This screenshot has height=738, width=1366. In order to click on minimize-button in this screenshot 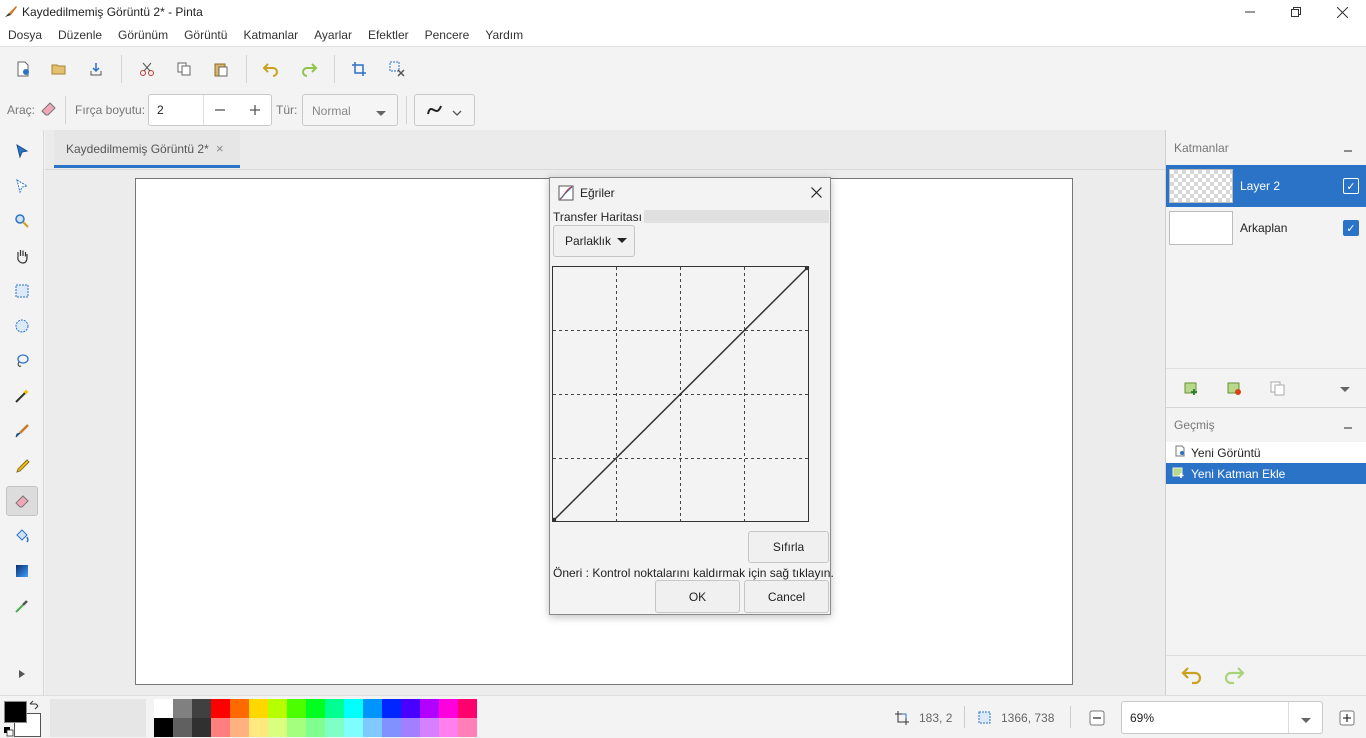, I will do `click(1250, 12)`.